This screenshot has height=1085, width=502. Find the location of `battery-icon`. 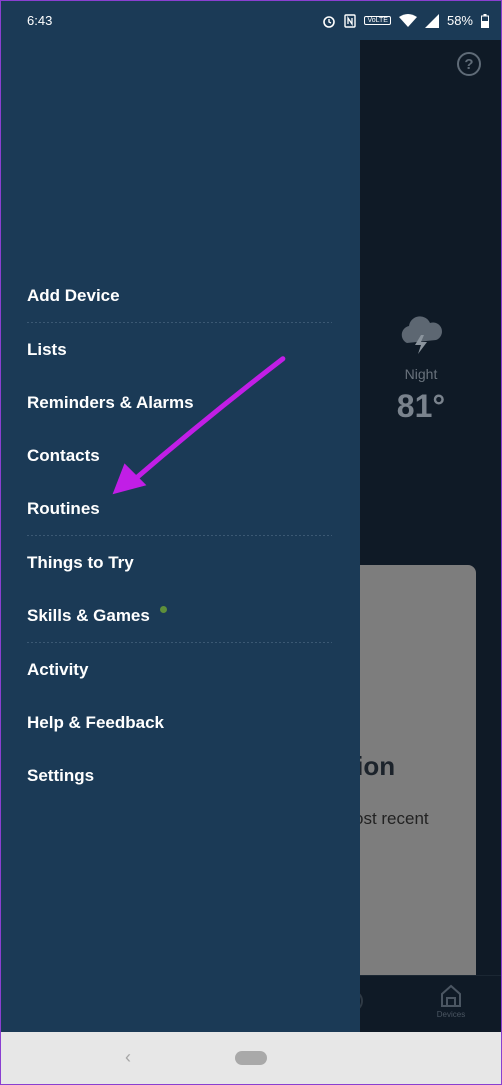

battery-icon is located at coordinates (485, 20).